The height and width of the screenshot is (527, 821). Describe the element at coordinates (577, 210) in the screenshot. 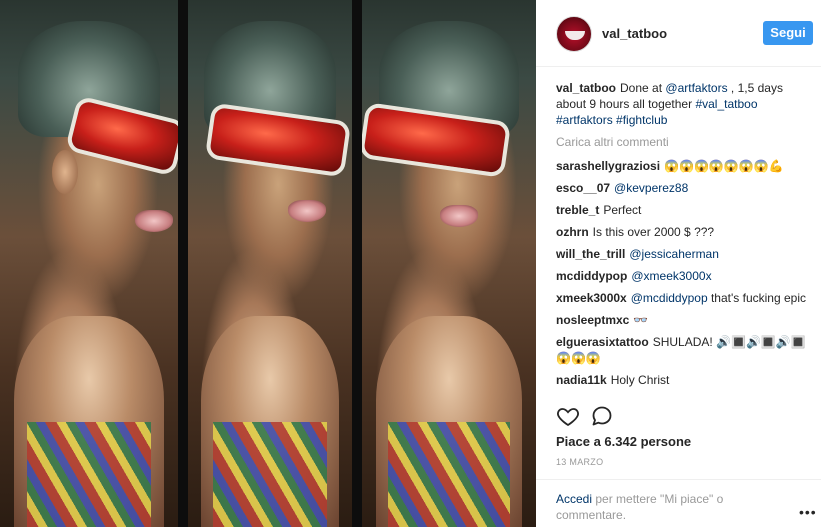

I see `comment-username: treble_t` at that location.